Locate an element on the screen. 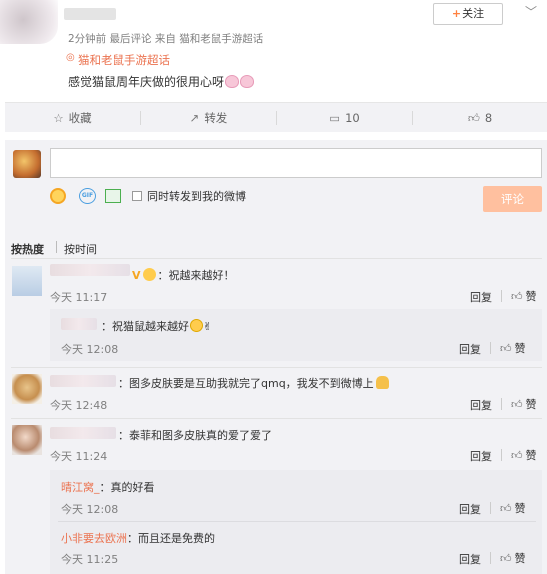 The image size is (547, 574). reply-text: 小非要去欧洲：而且还是免费的 is located at coordinates (138, 538).